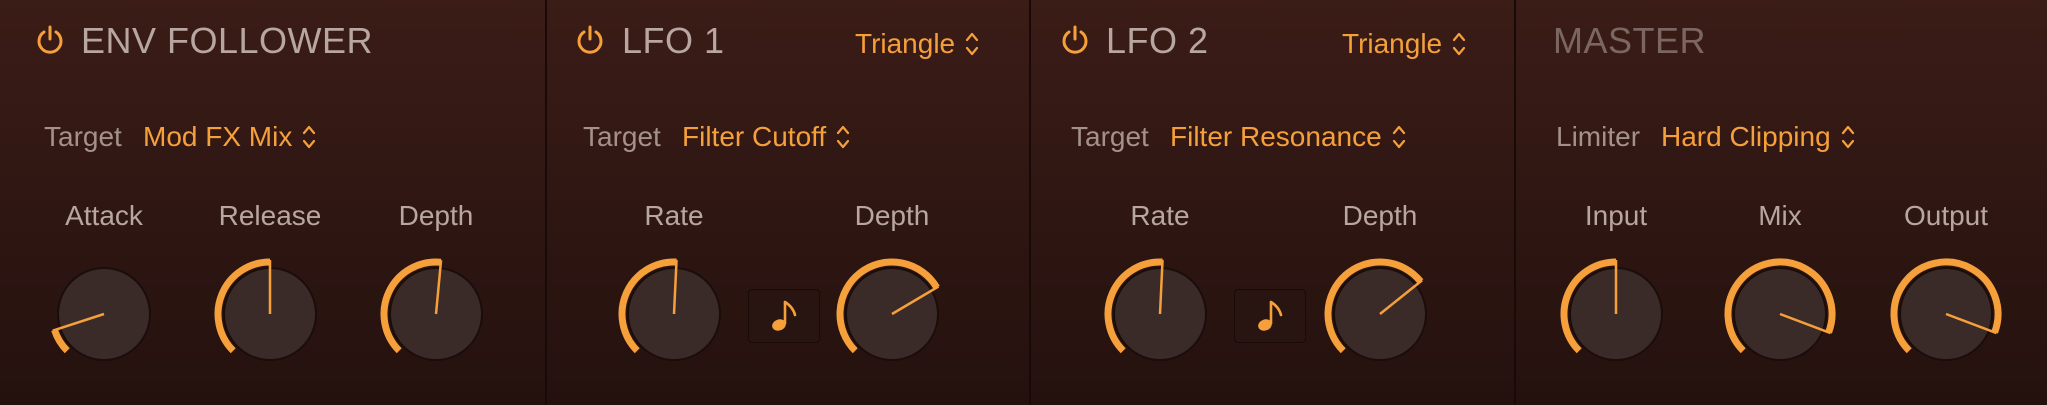  I want to click on limiter-select: Hard Clipping, so click(1758, 137).